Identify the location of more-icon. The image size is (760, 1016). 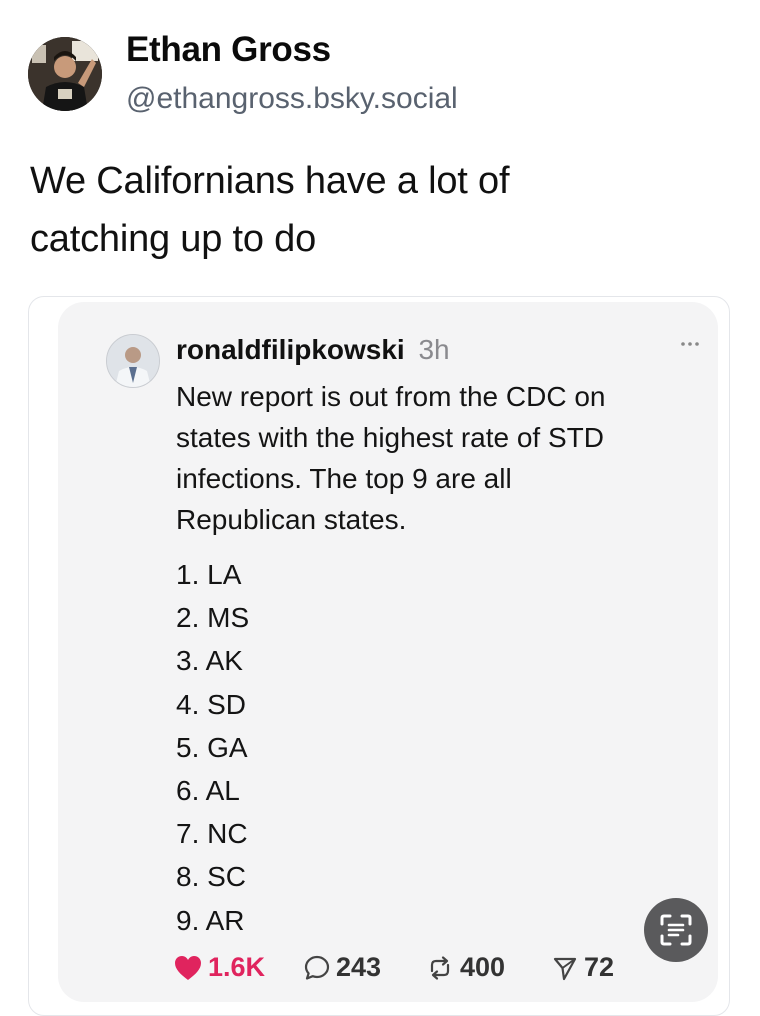
(690, 344).